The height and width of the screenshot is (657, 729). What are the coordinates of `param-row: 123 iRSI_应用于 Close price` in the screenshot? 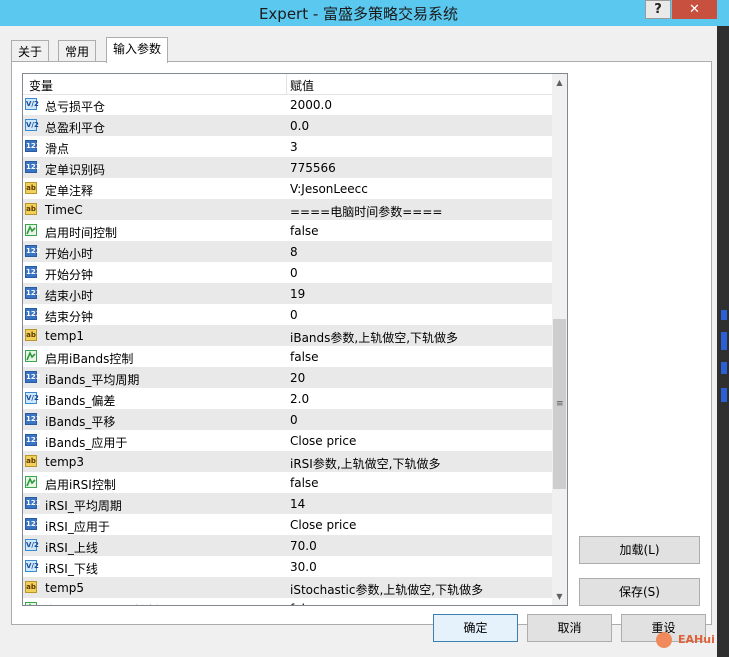 It's located at (287, 524).